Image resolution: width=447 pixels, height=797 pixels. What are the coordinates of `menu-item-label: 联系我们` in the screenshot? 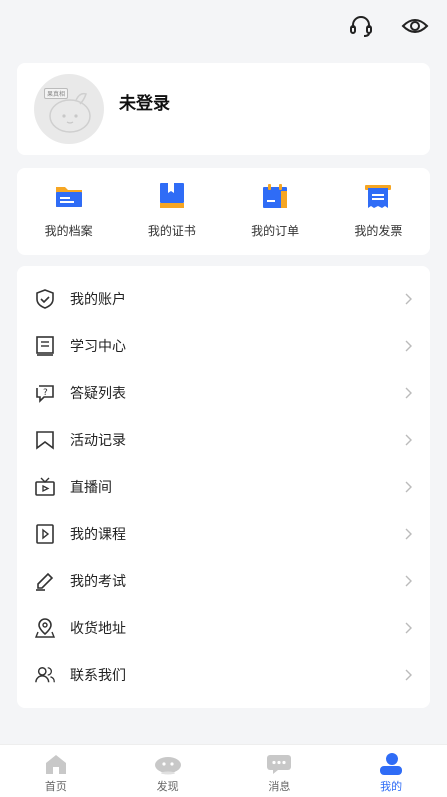 It's located at (98, 675).